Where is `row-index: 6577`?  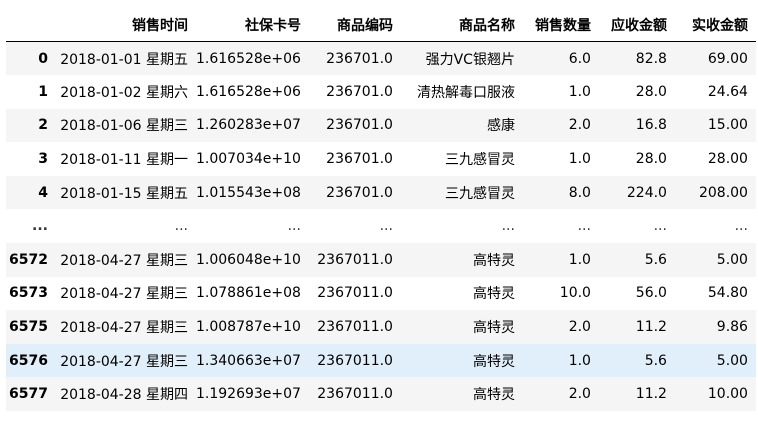 row-index: 6577 is located at coordinates (28, 394).